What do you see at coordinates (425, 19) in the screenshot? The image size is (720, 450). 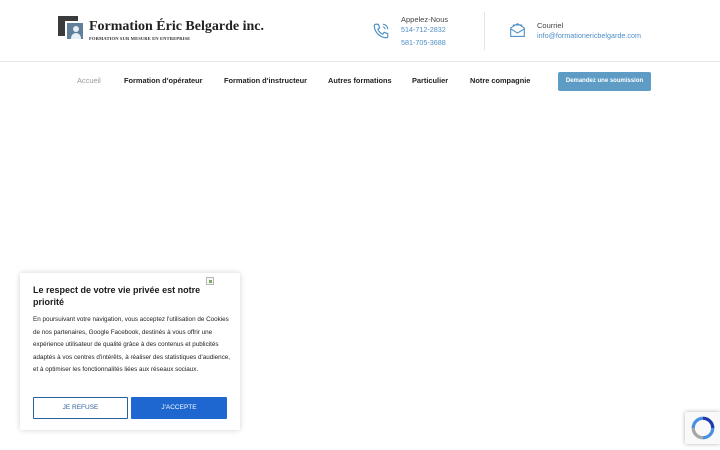 I see `phone-label: Appelez-Nous` at bounding box center [425, 19].